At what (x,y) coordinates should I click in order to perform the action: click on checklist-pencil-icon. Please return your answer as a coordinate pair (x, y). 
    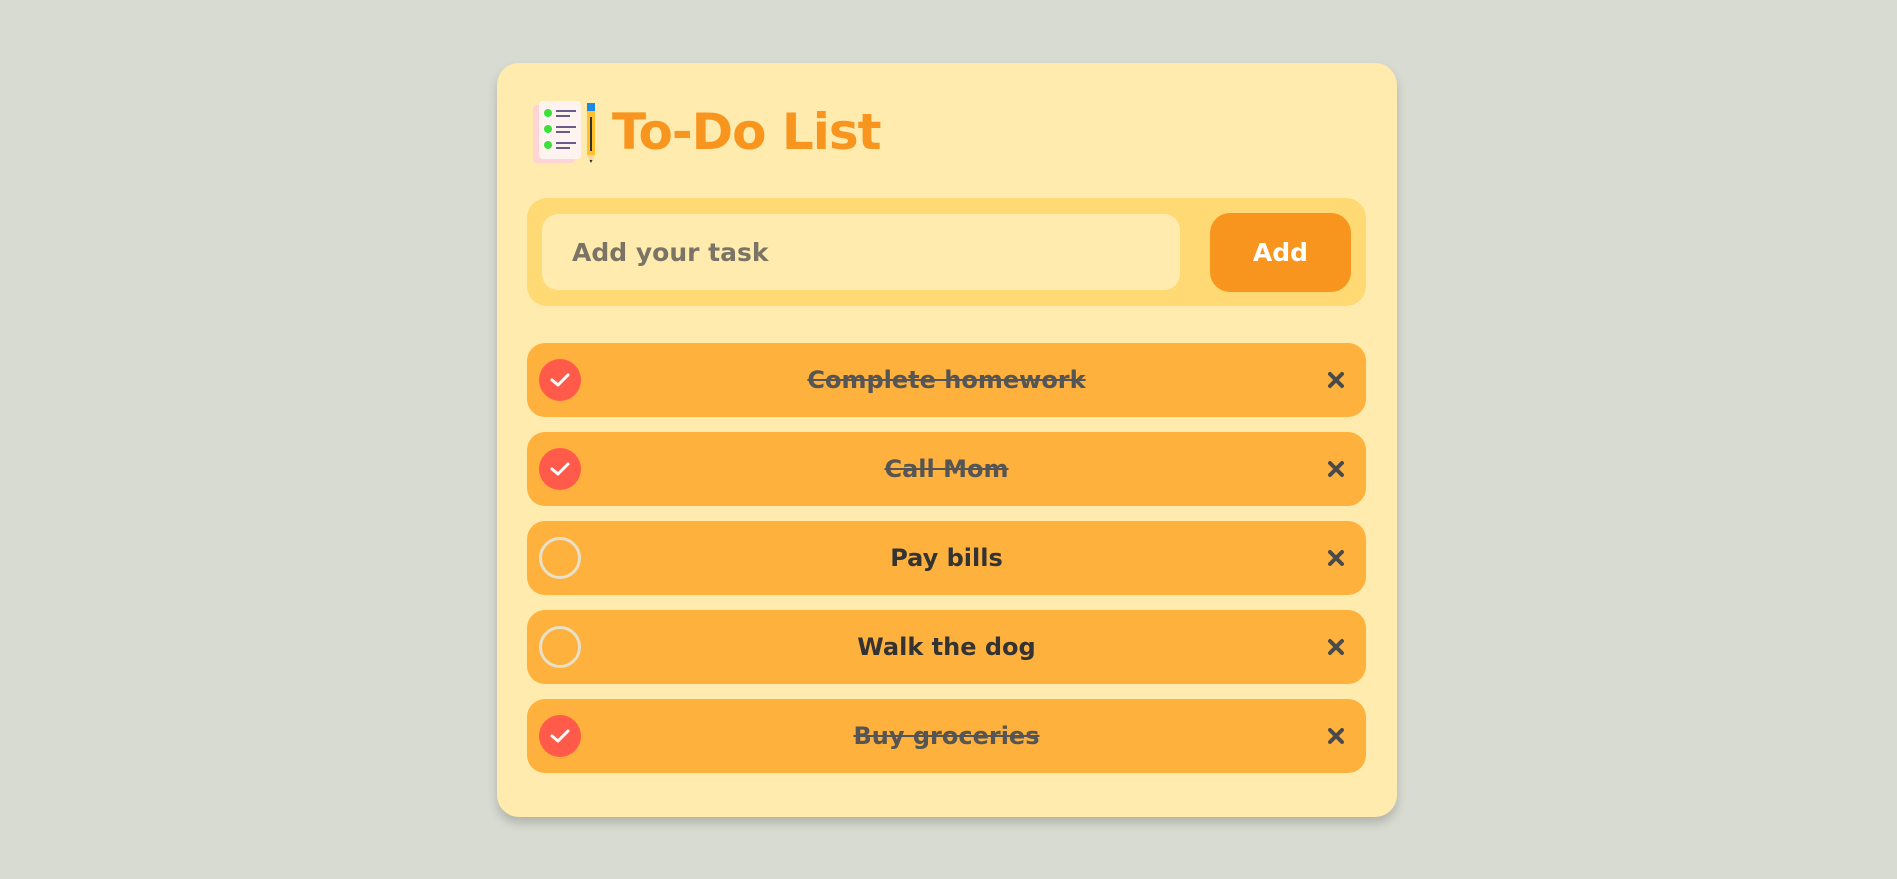
    Looking at the image, I should click on (564, 132).